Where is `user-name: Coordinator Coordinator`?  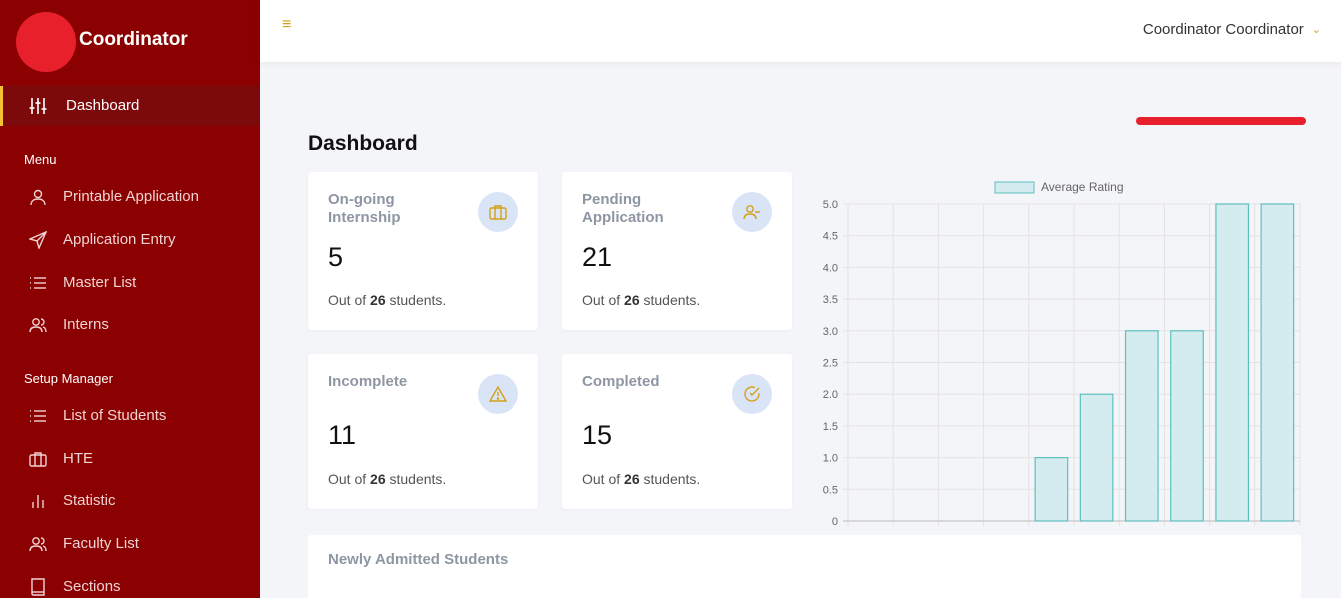 user-name: Coordinator Coordinator is located at coordinates (1223, 29).